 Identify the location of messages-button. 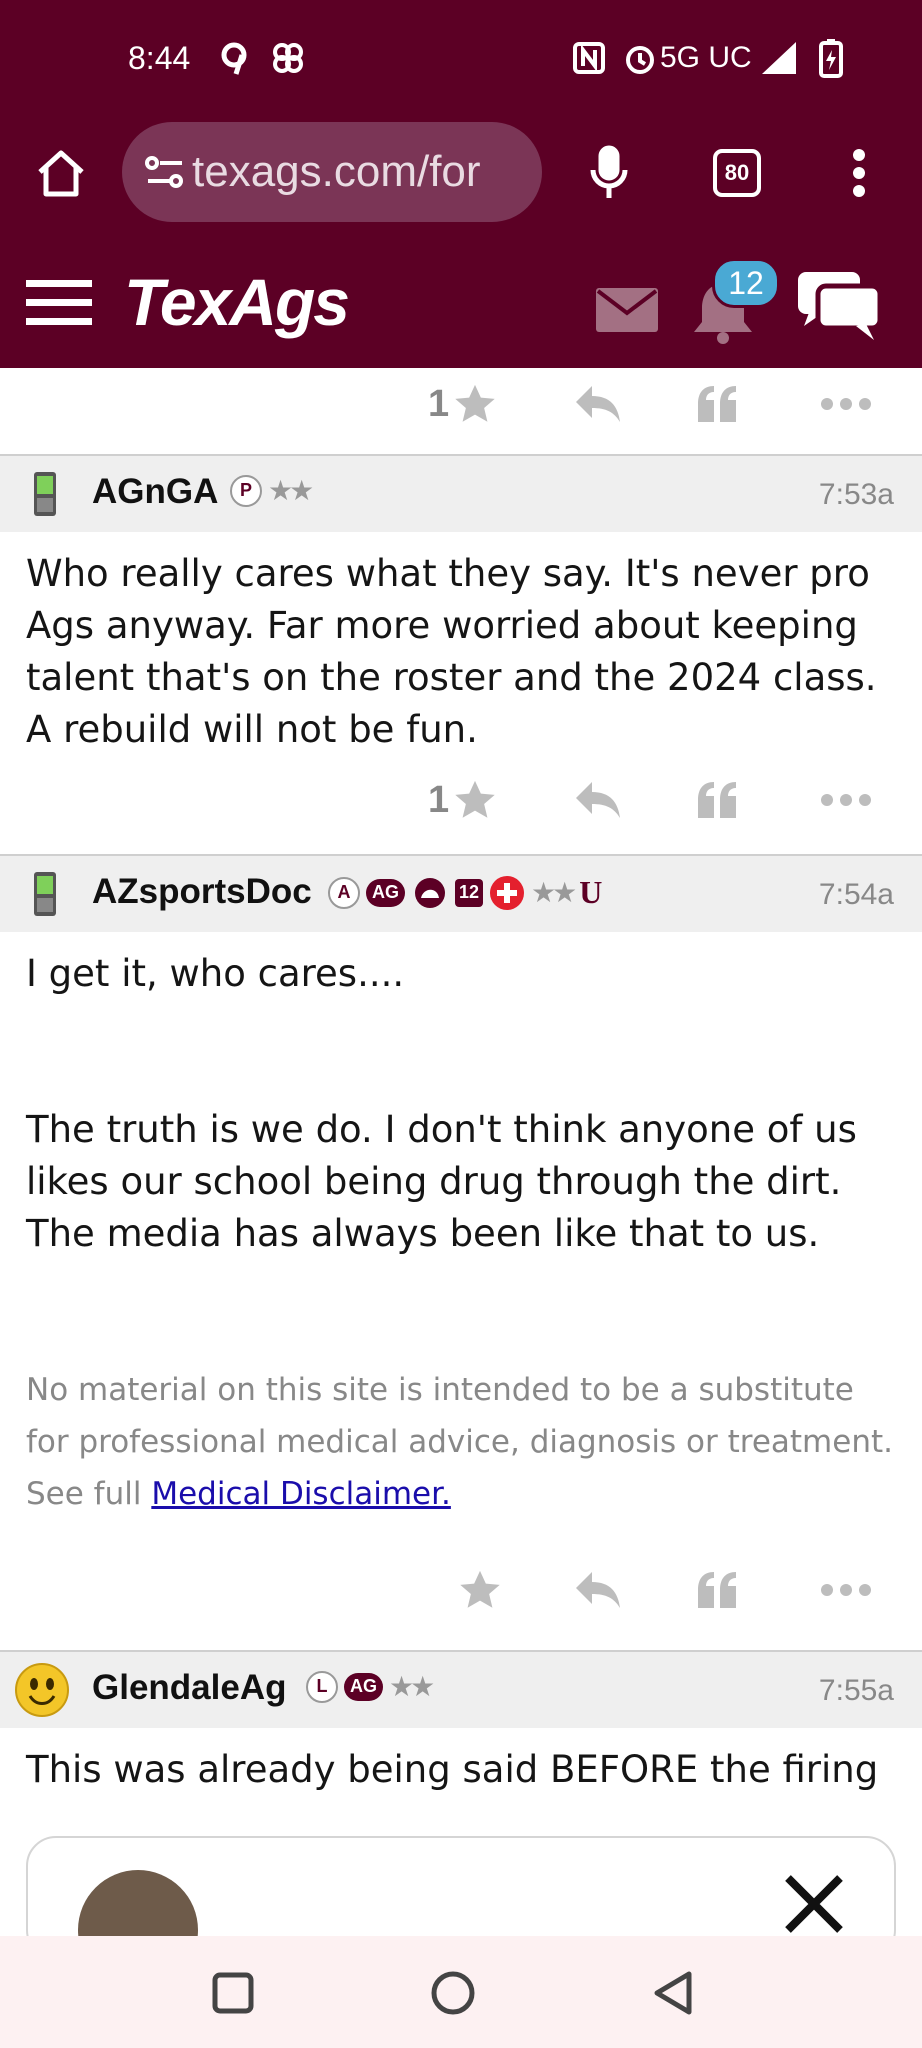
(627, 312).